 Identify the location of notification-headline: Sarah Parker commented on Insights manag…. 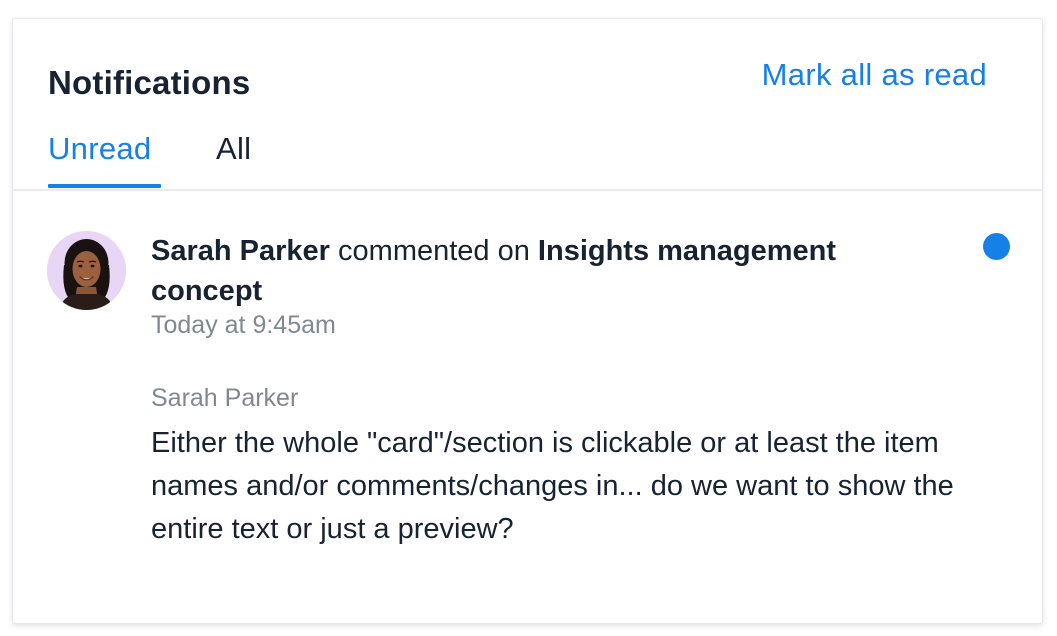
(551, 271).